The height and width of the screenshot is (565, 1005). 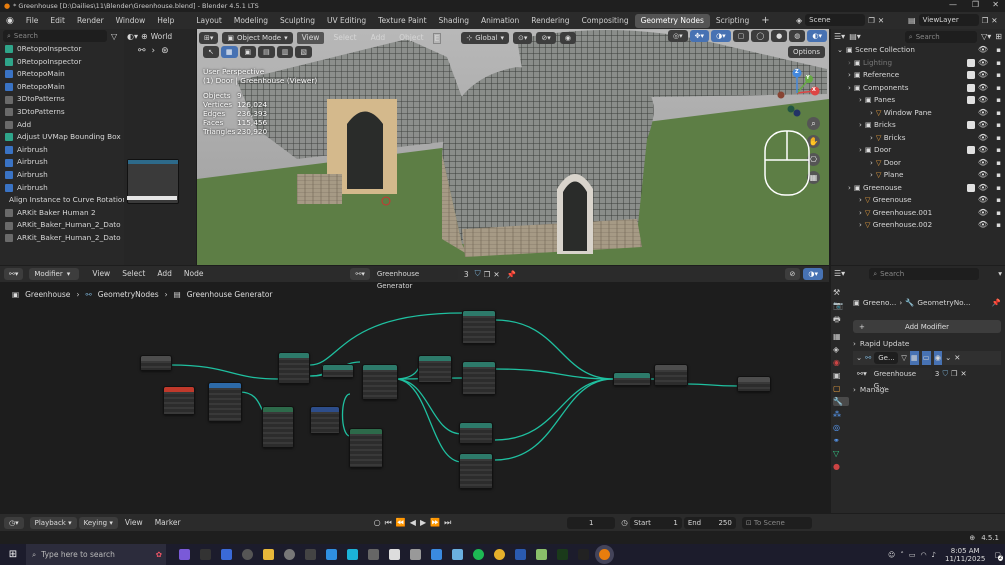 What do you see at coordinates (624, 522) in the screenshot?
I see `time-icon: ◷` at bounding box center [624, 522].